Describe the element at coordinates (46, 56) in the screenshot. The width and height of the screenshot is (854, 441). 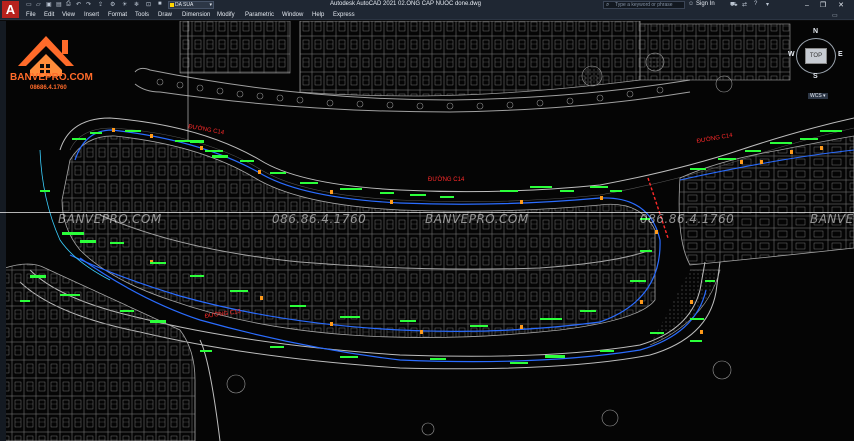
I see `banvepro-house-logo-icon` at that location.